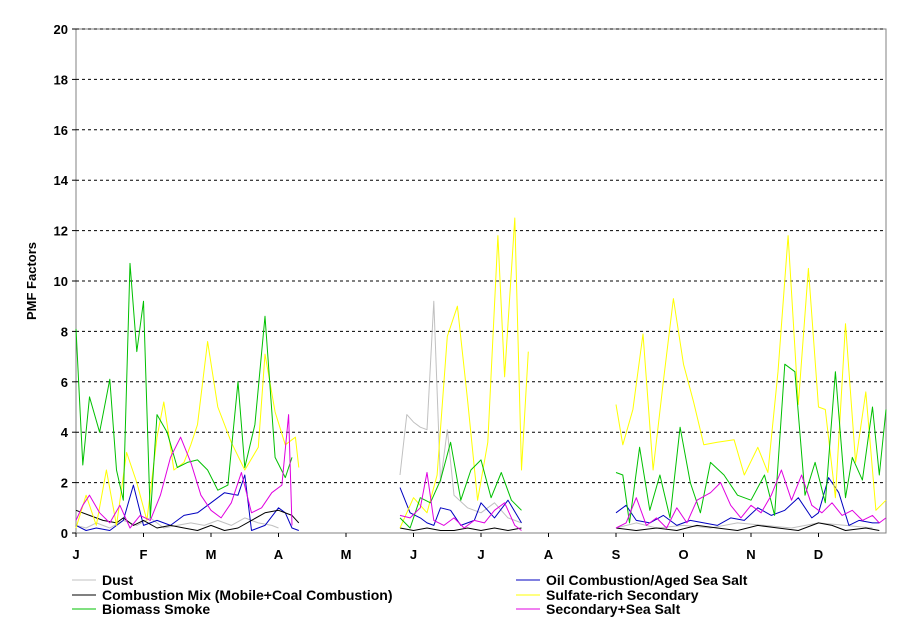 The width and height of the screenshot is (911, 623). Describe the element at coordinates (613, 609) in the screenshot. I see `legend-label: Secondary+Sea Salt` at that location.